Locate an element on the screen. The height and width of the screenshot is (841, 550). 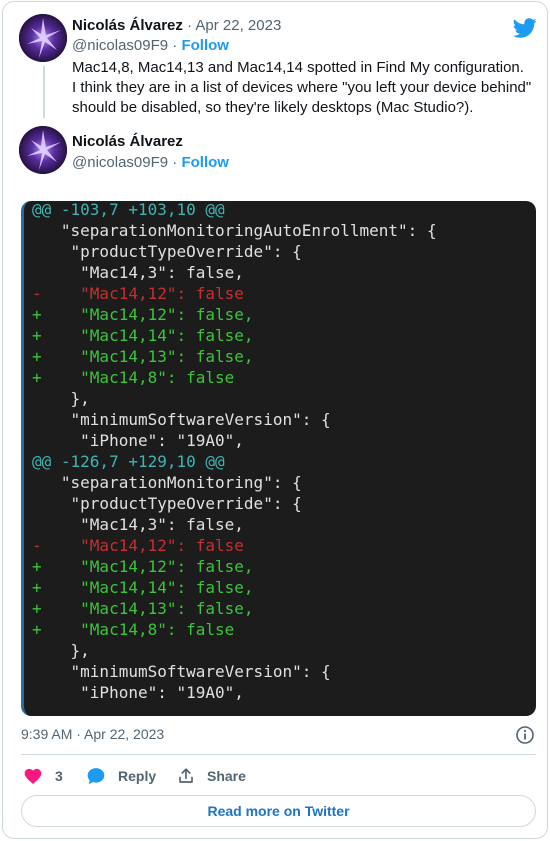
code-line-hunk: @@ -103,7 +103,10 @@ is located at coordinates (128, 210).